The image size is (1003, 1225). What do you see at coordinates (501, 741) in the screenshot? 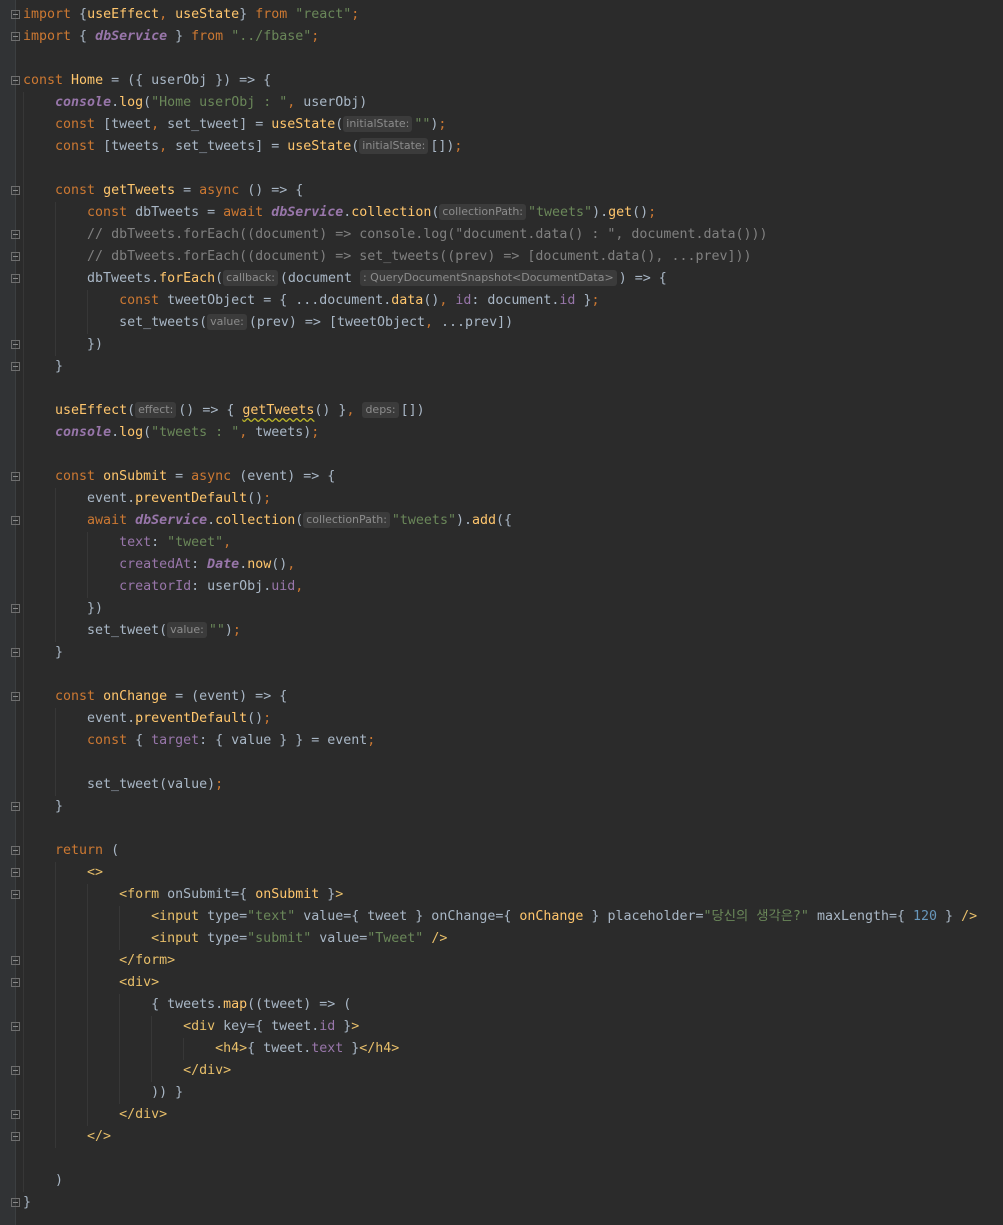
I see `code-line: const { target: { value } } = event;` at bounding box center [501, 741].